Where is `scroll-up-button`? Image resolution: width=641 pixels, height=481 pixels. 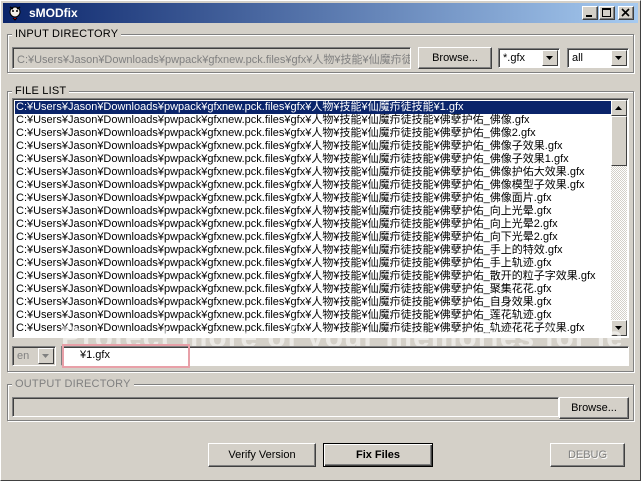
scroll-up-button is located at coordinates (619, 108).